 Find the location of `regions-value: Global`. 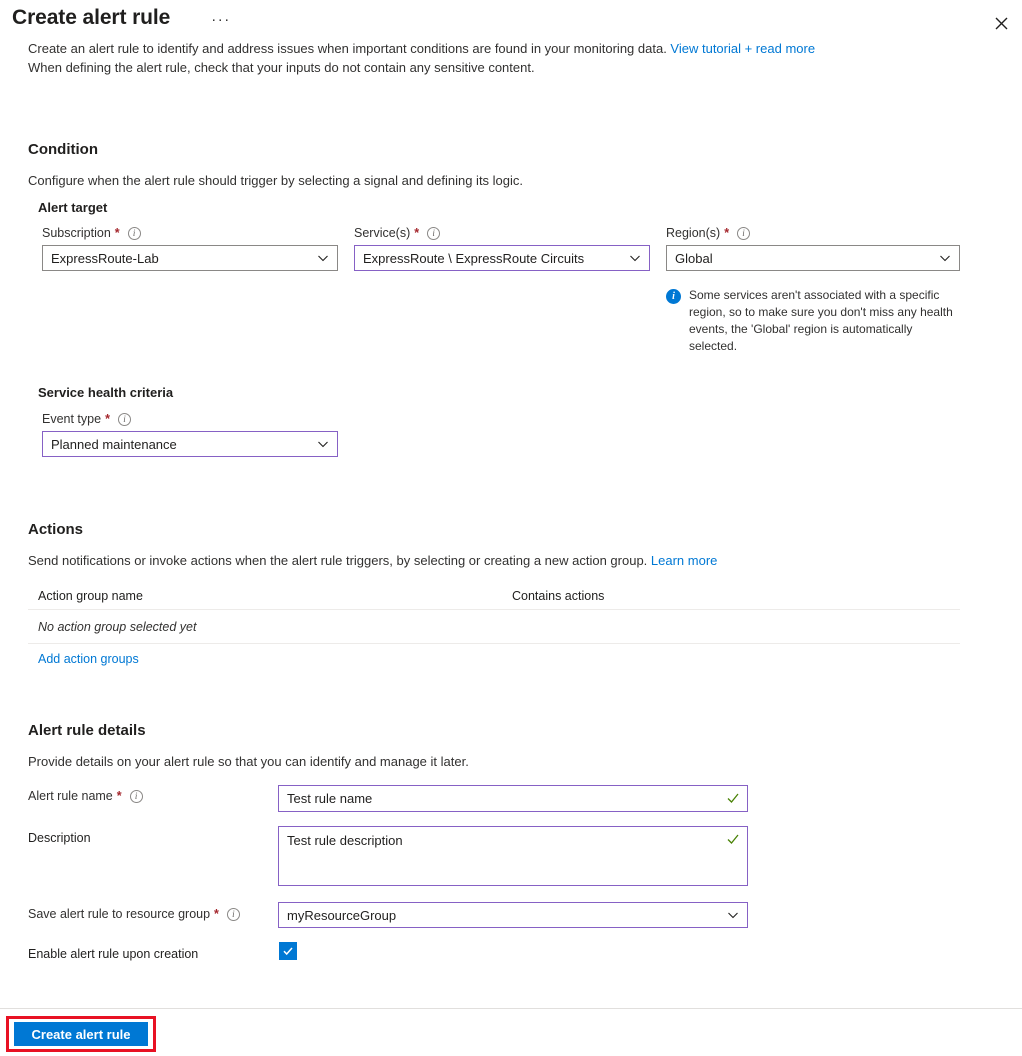

regions-value: Global is located at coordinates (694, 258).